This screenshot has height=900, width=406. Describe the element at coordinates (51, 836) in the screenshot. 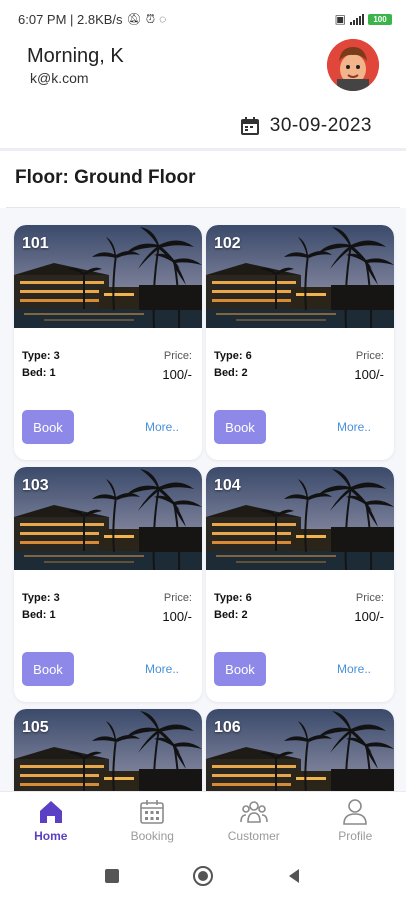

I see `nav-label-home: Home` at that location.